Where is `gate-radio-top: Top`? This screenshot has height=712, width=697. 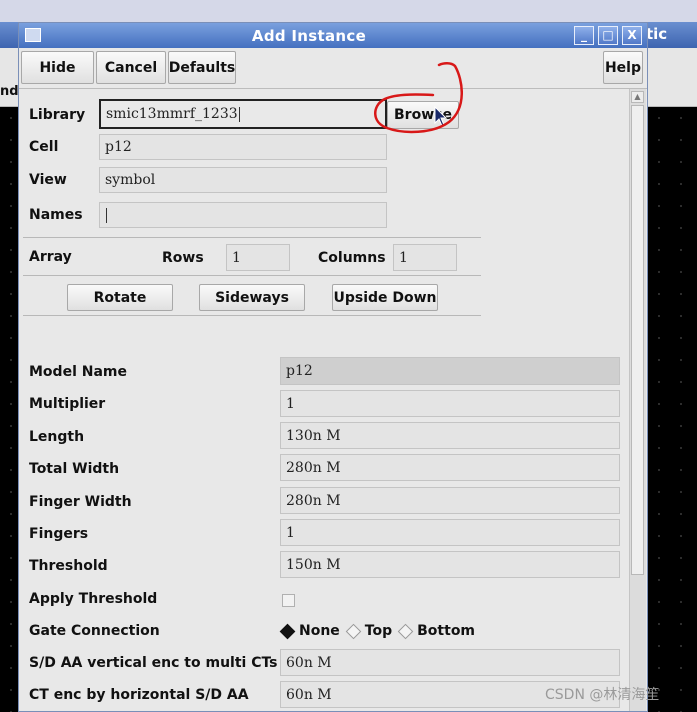
gate-radio-top: Top is located at coordinates (369, 631).